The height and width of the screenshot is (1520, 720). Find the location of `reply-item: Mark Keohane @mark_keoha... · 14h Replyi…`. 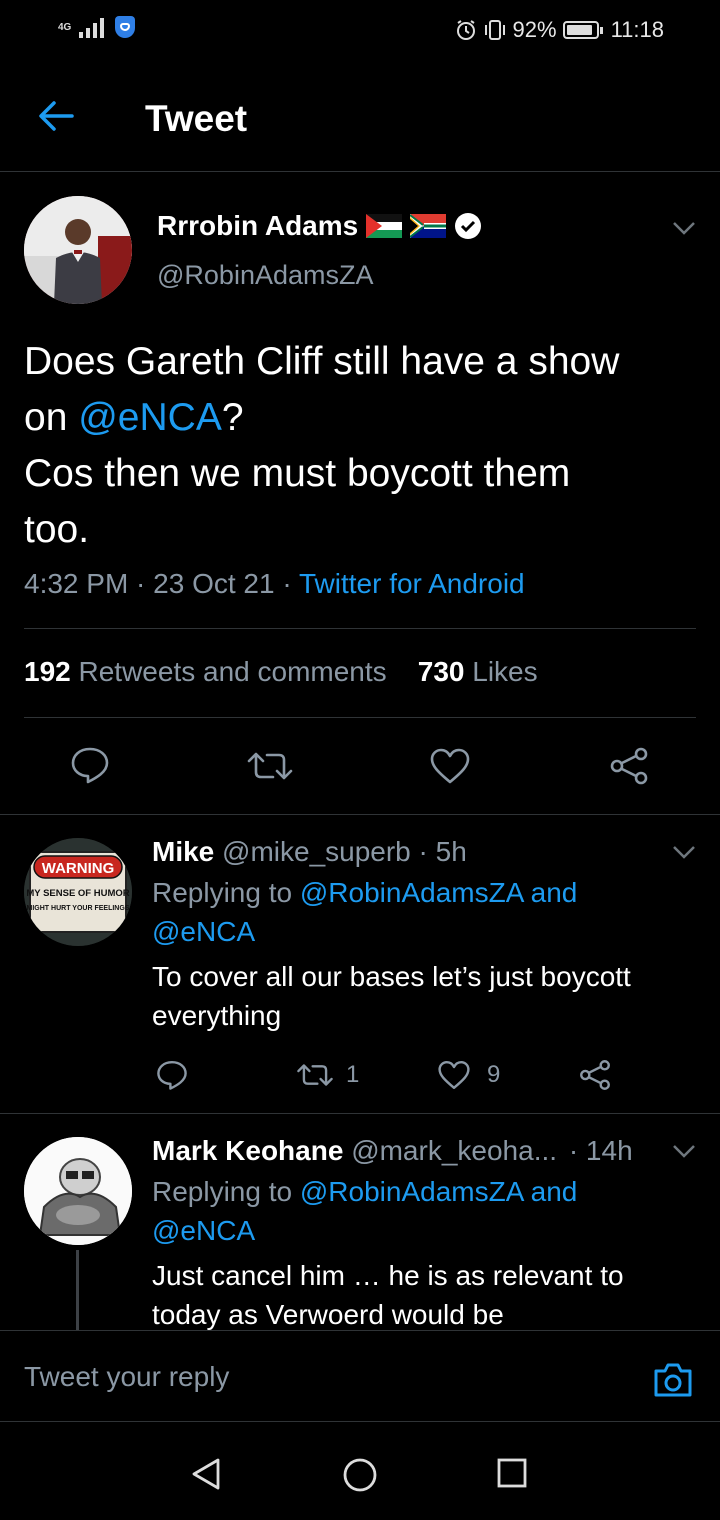

reply-item: Mark Keohane @mark_keoha... · 14h Replyi… is located at coordinates (360, 1221).